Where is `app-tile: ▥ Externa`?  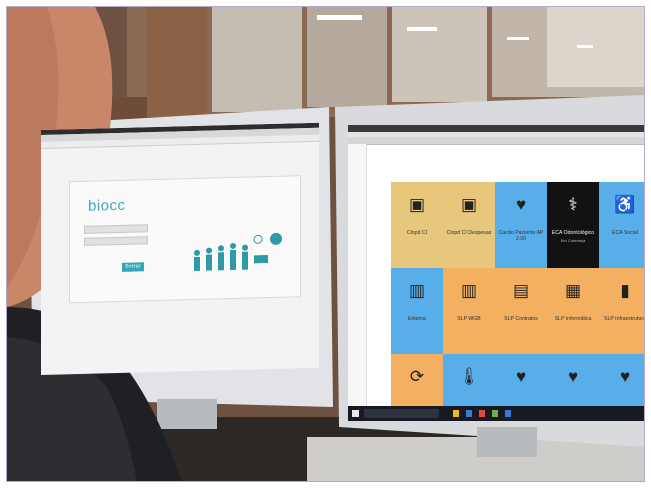
app-tile: ▥ Externa is located at coordinates (417, 311).